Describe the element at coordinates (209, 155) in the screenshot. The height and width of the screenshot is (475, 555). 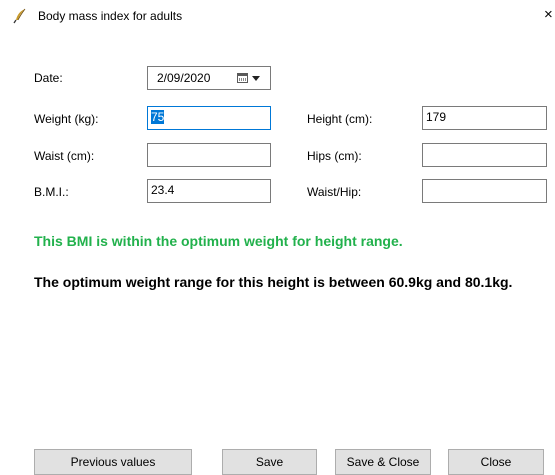
I see `waist-field` at that location.